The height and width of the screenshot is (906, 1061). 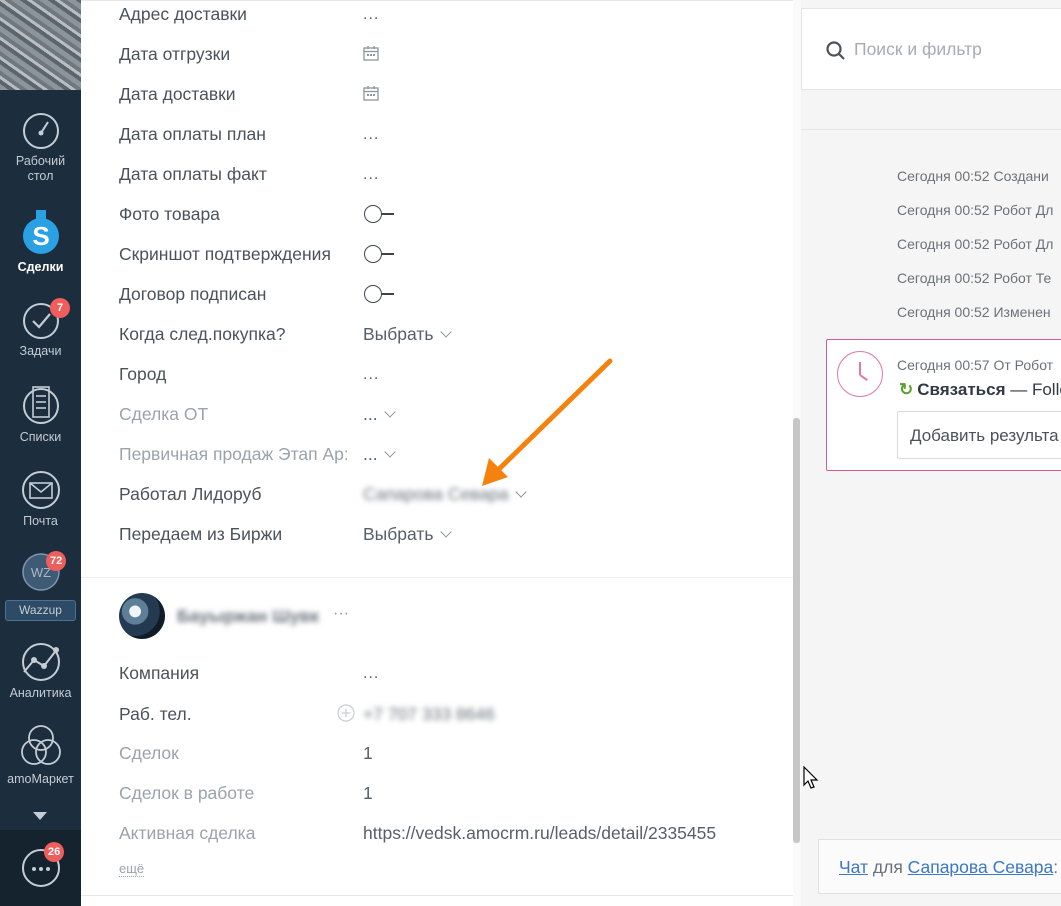 I want to click on chat-recipient-link: Сапарова Севара, so click(x=981, y=867).